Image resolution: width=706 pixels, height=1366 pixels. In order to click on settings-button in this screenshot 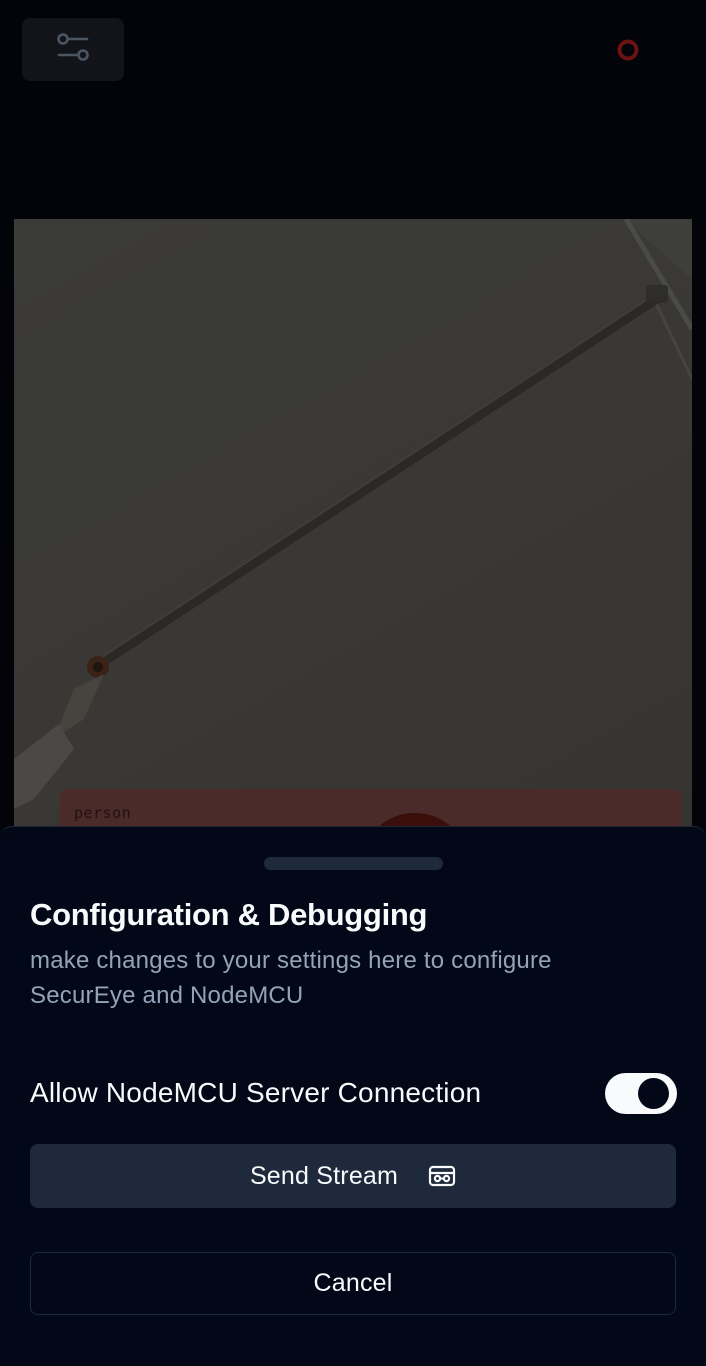, I will do `click(73, 49)`.